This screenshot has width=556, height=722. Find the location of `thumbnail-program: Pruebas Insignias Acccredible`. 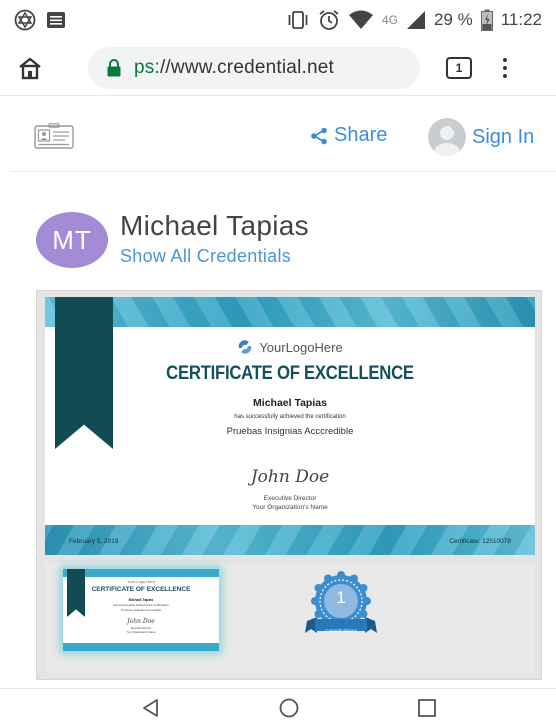

thumbnail-program: Pruebas Insignias Acccredible is located at coordinates (141, 610).